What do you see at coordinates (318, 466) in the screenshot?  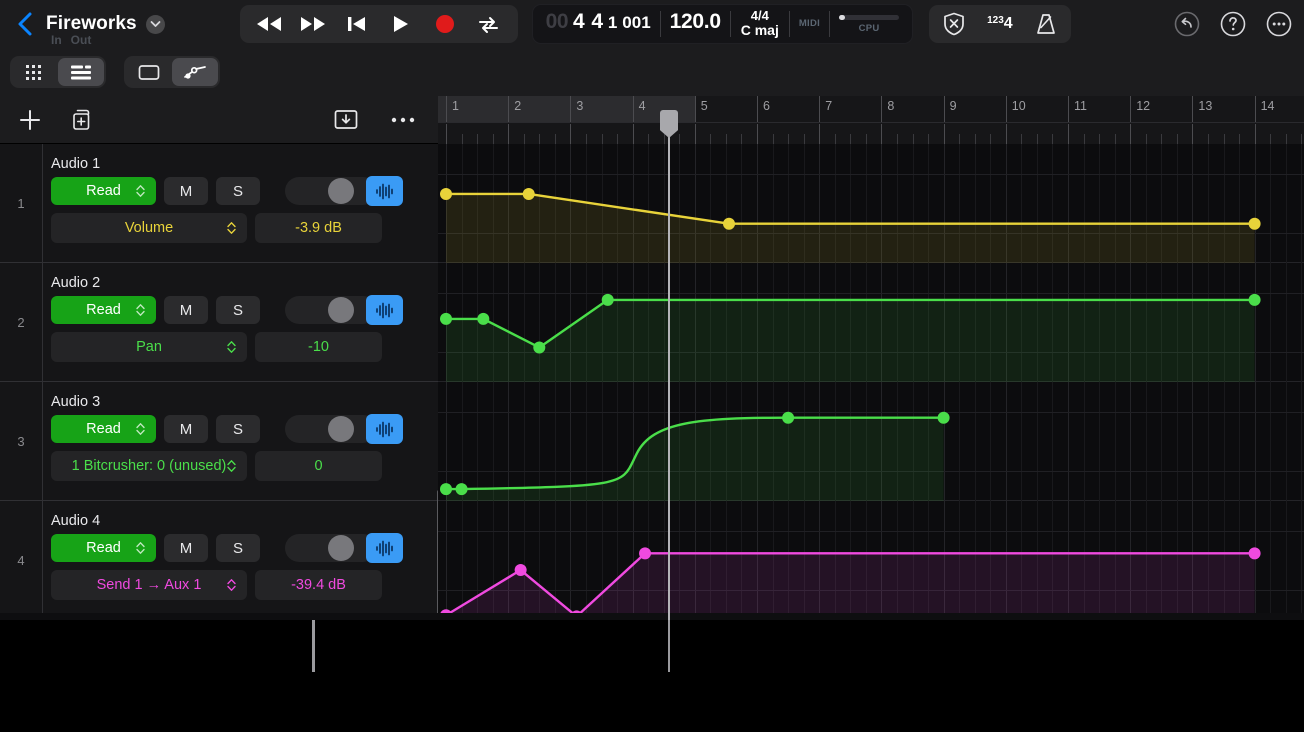 I see `automation-value: 0` at bounding box center [318, 466].